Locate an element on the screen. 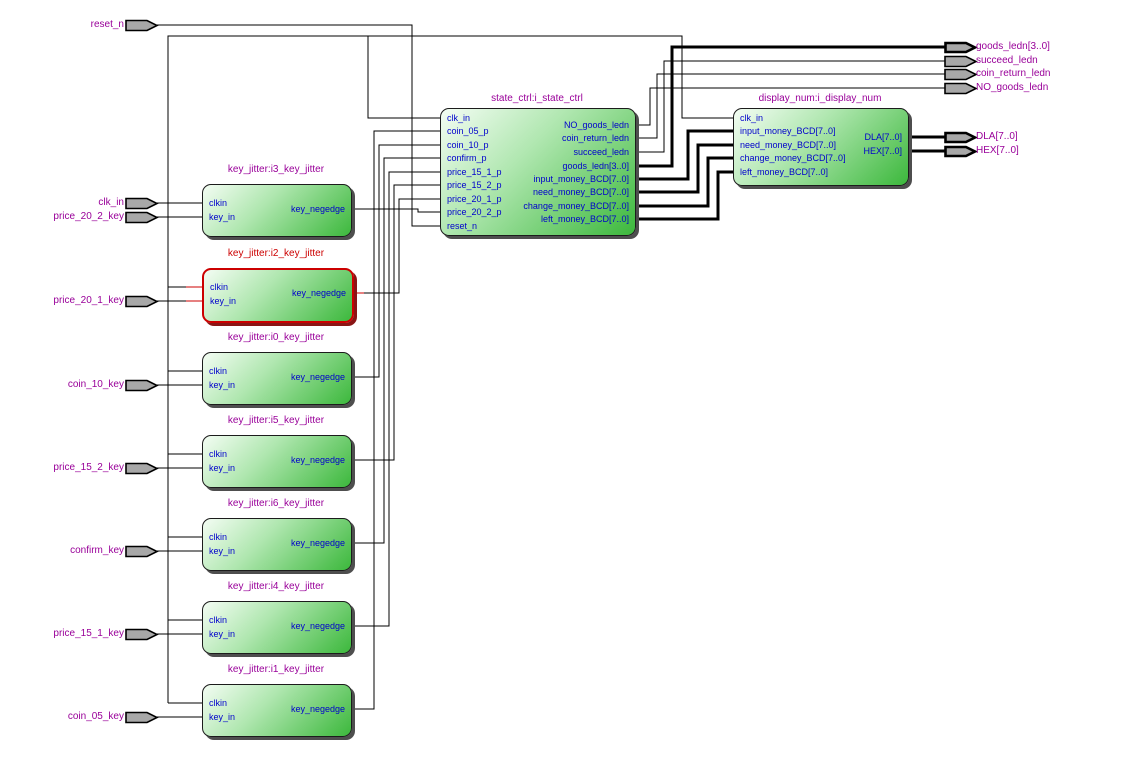 The width and height of the screenshot is (1145, 776). input-pin-label: coin_10_key is located at coordinates (95, 384).